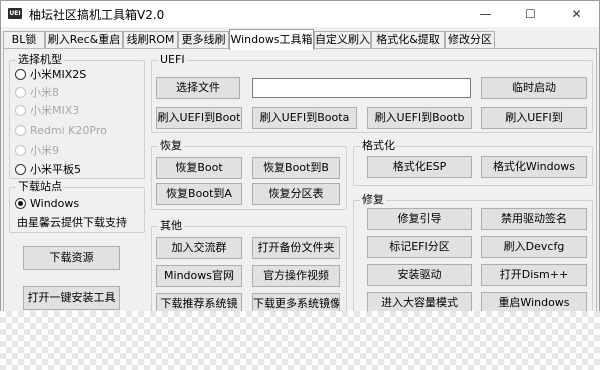  Describe the element at coordinates (198, 88) in the screenshot. I see `select-file-button: 选择文件` at that location.